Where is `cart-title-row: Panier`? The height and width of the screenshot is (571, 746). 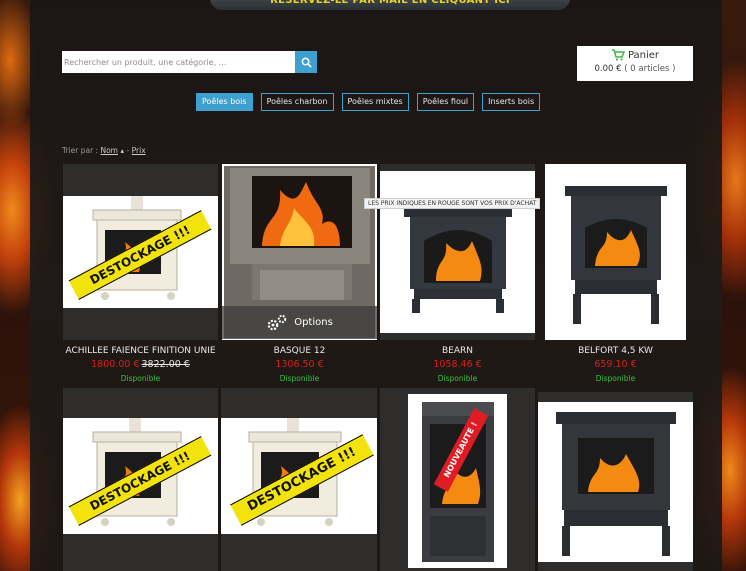
cart-title-row: Panier is located at coordinates (635, 55).